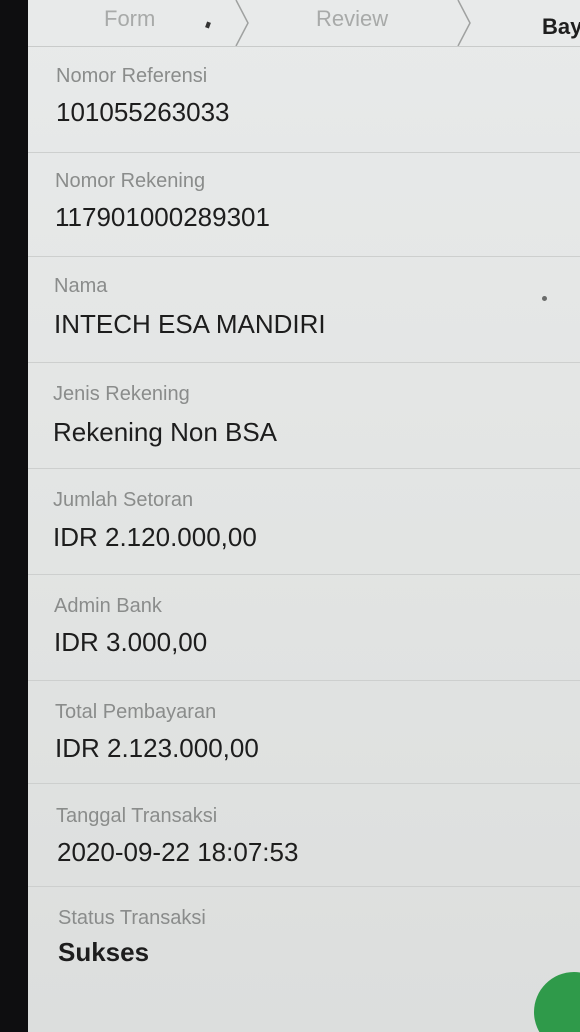 Image resolution: width=580 pixels, height=1032 pixels. What do you see at coordinates (129, 19) in the screenshot?
I see `step-form: Form` at bounding box center [129, 19].